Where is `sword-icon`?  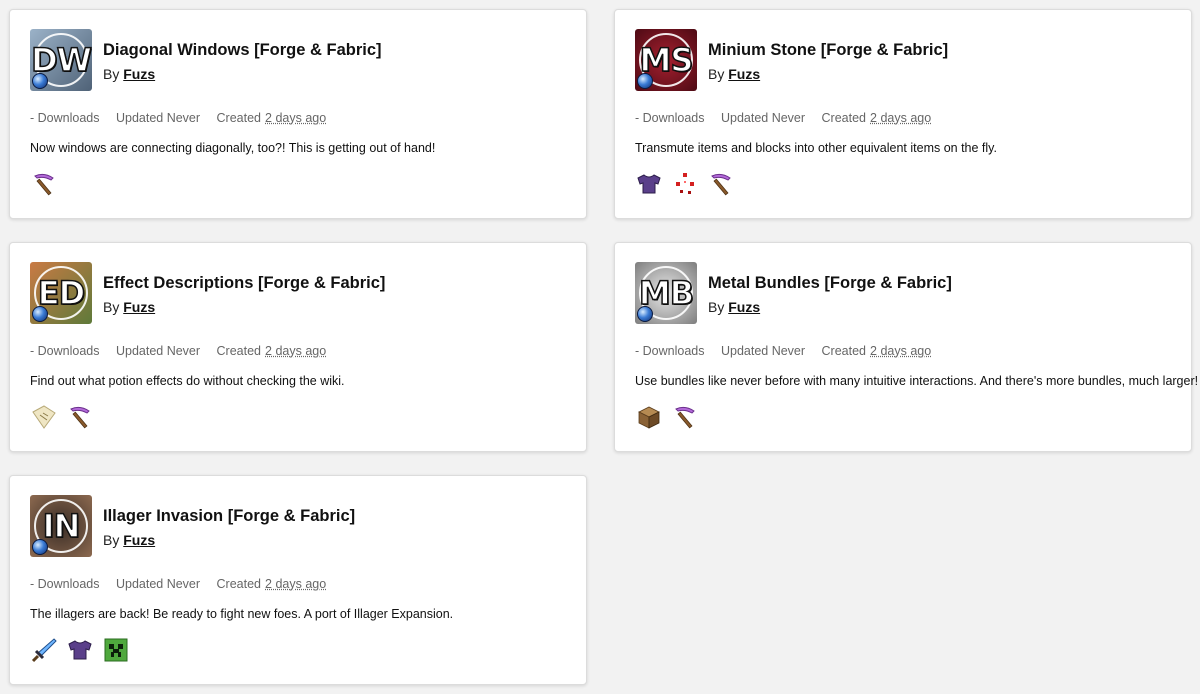 sword-icon is located at coordinates (44, 650).